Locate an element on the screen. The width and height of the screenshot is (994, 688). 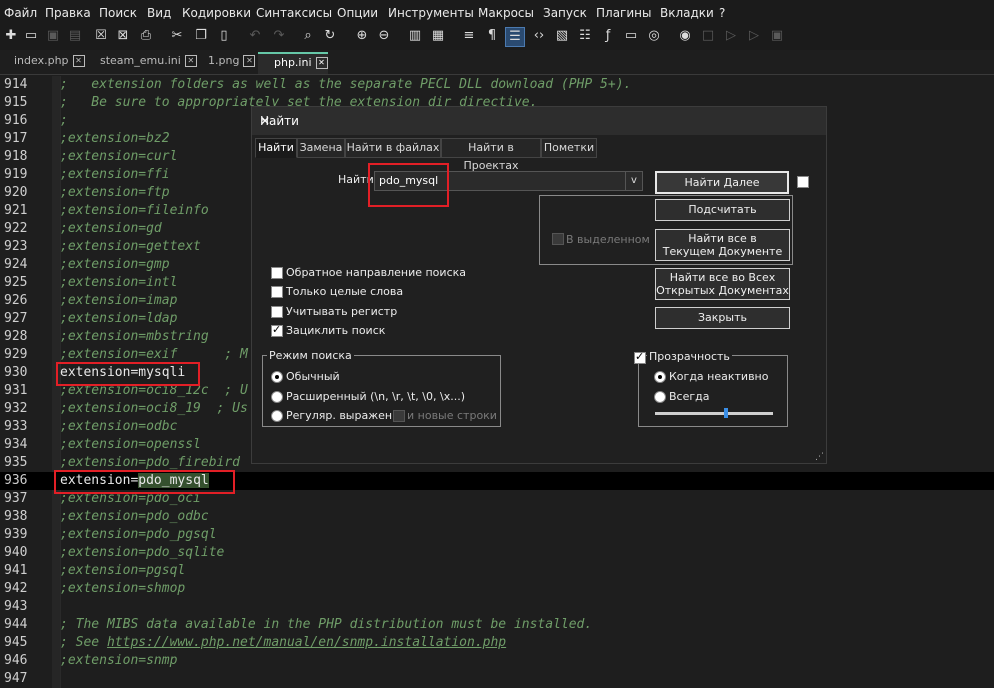
resize-grip-icon: ⋰ is located at coordinates (819, 457).